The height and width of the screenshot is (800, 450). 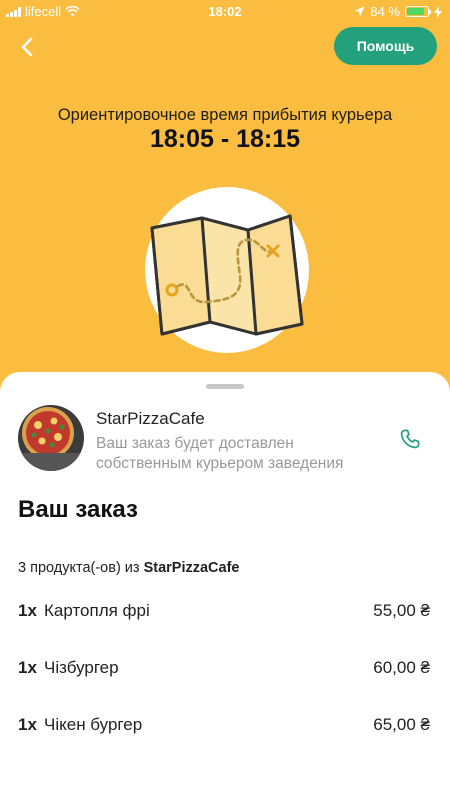 What do you see at coordinates (385, 46) in the screenshot?
I see `help-button: Помощь` at bounding box center [385, 46].